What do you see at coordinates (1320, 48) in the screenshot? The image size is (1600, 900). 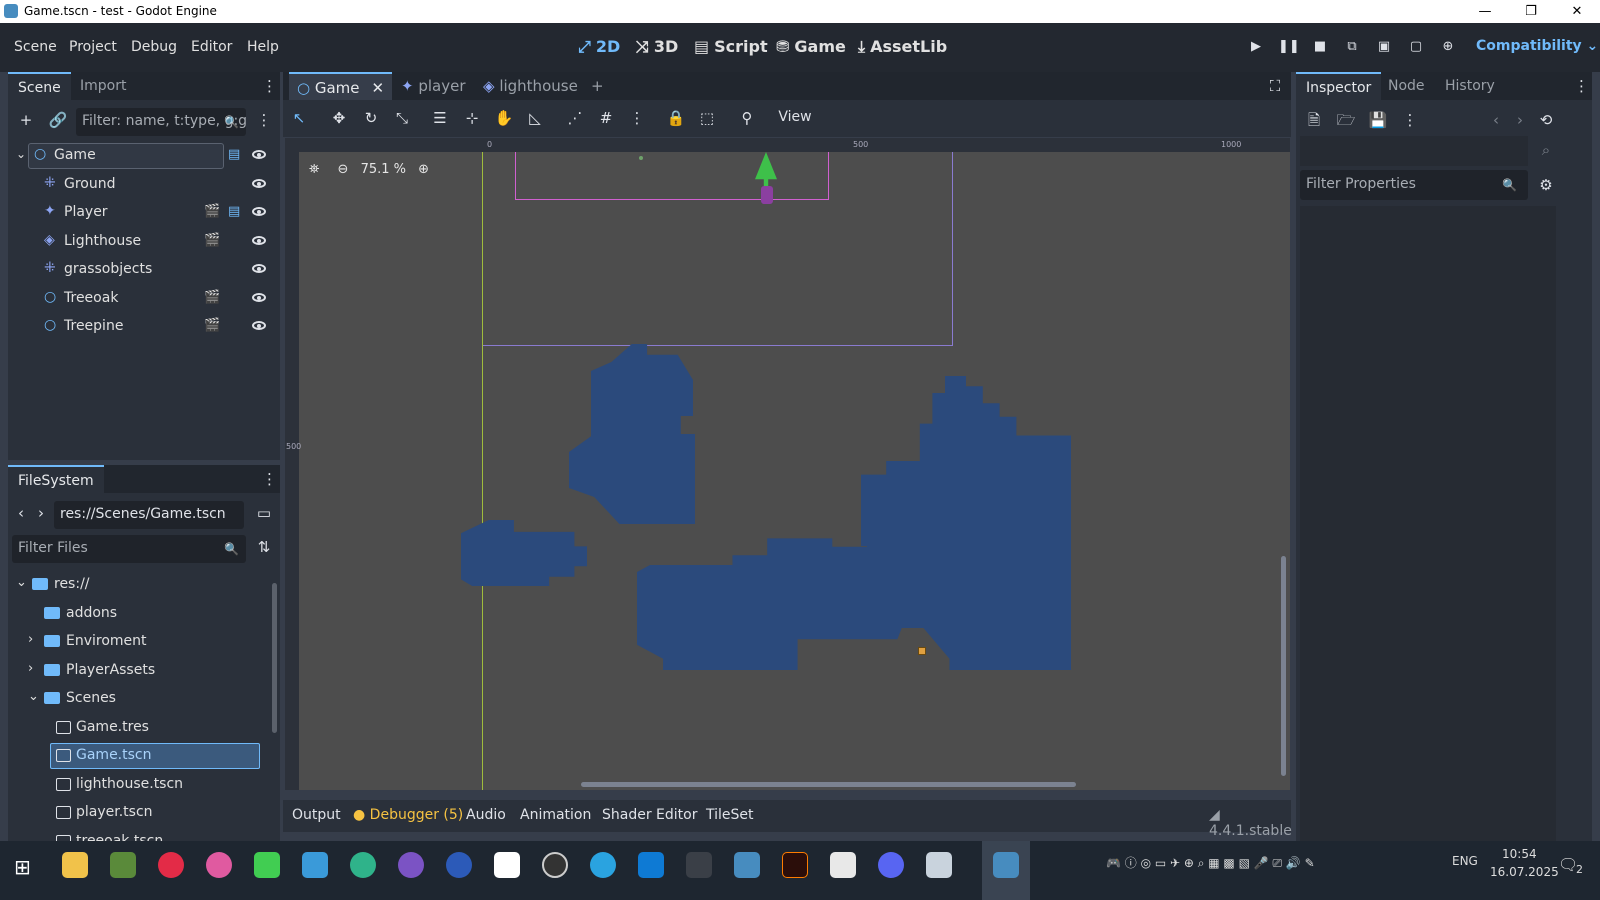 I see `stop-icon: ■` at bounding box center [1320, 48].